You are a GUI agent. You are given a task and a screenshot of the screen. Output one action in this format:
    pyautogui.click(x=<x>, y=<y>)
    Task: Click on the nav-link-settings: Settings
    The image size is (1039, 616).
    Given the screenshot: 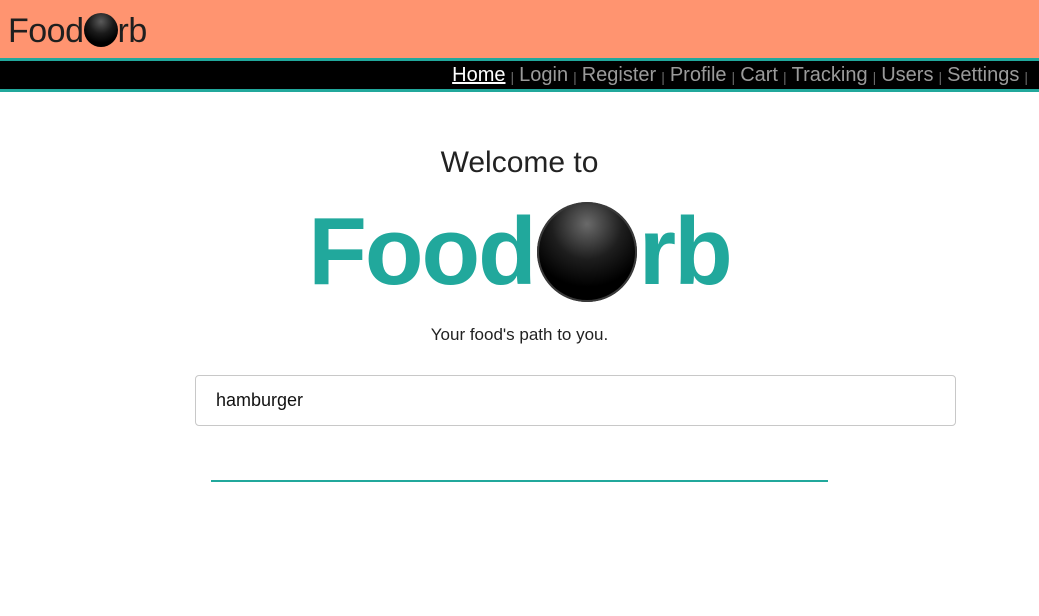 What is the action you would take?
    pyautogui.click(x=983, y=75)
    